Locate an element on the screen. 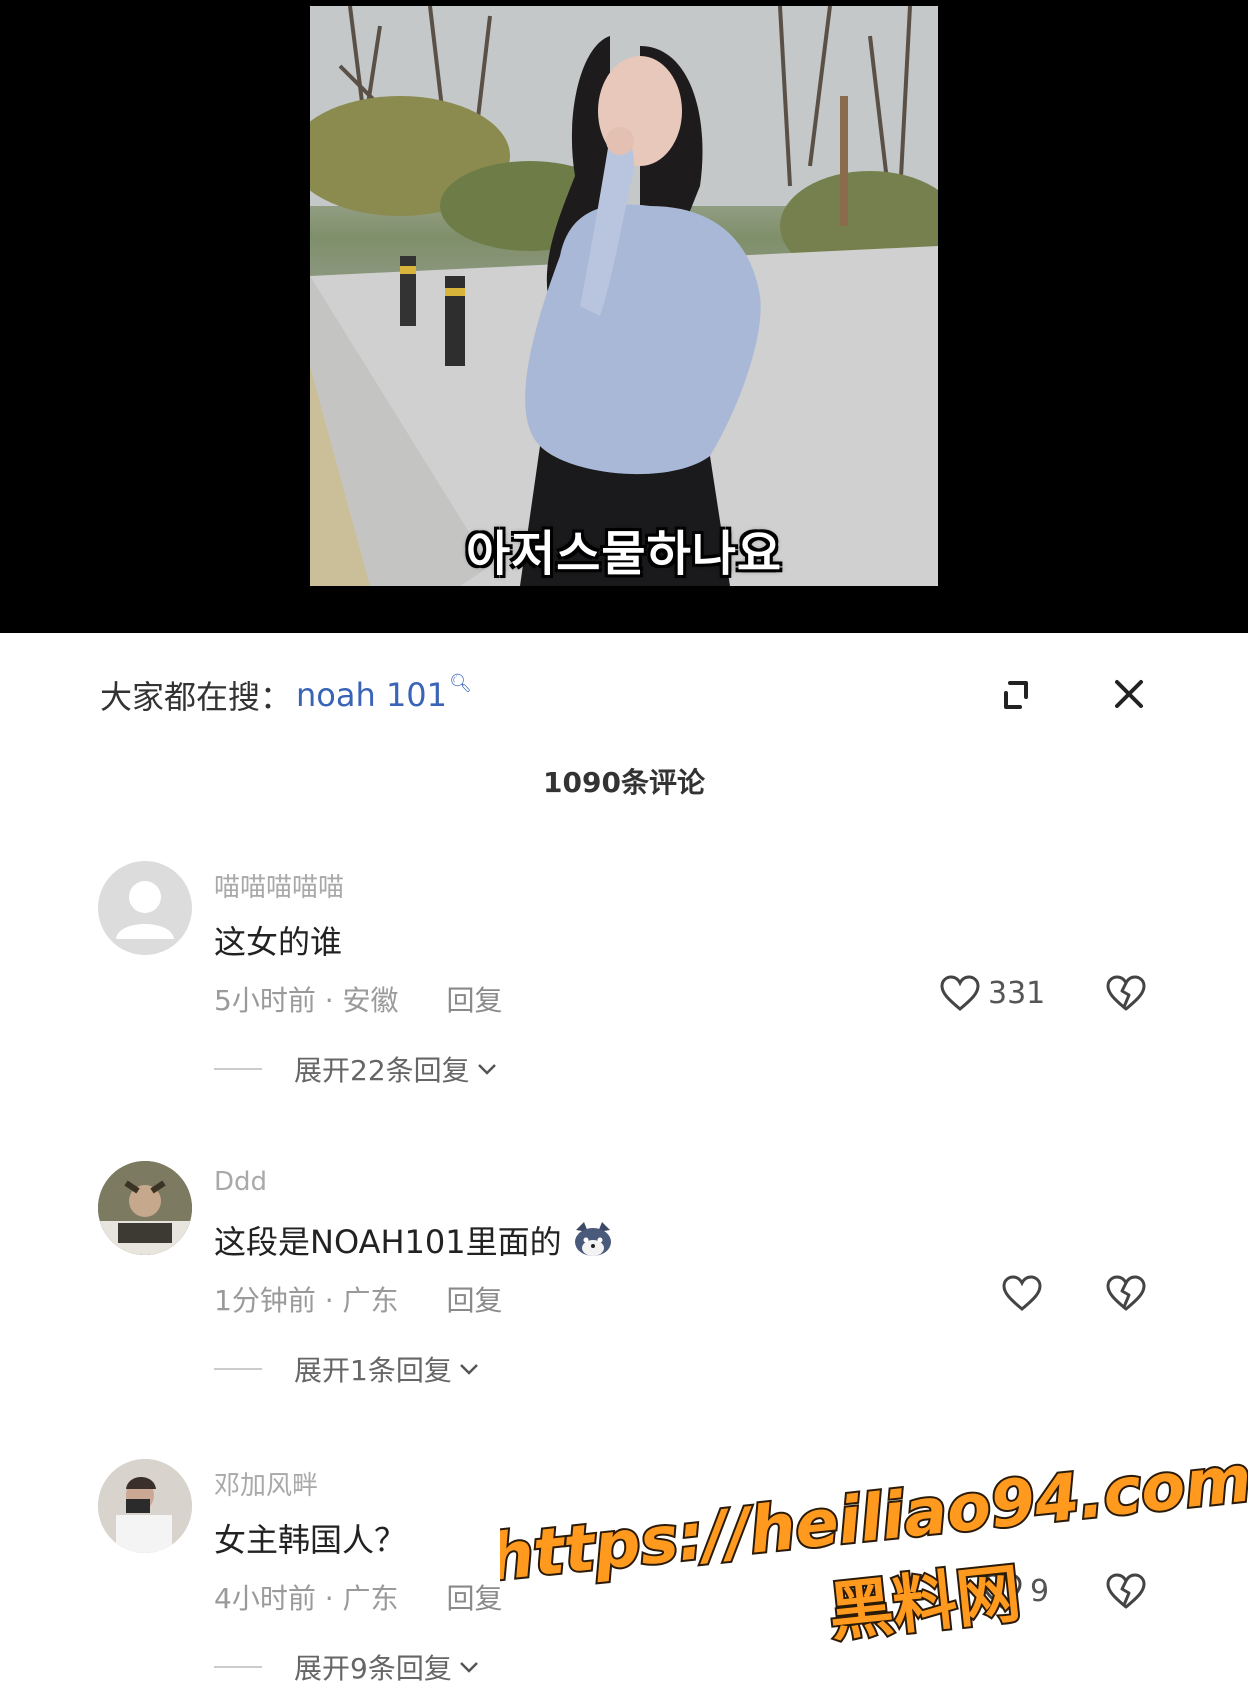 Image resolution: width=1248 pixels, height=1700 pixels. search-icon: 🔍︎ is located at coordinates (460, 683).